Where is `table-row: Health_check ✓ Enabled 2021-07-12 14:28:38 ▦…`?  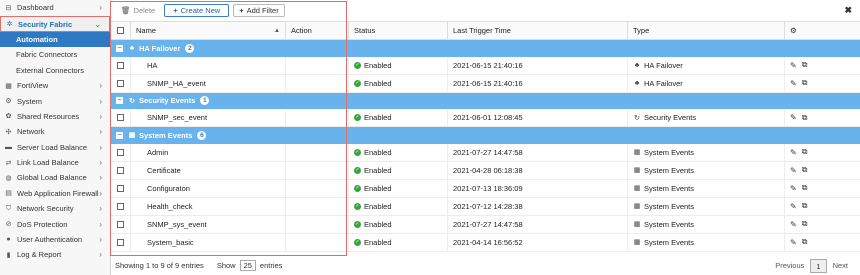 table-row: Health_check ✓ Enabled 2021-07-12 14:28:38 ▦… is located at coordinates (485, 206).